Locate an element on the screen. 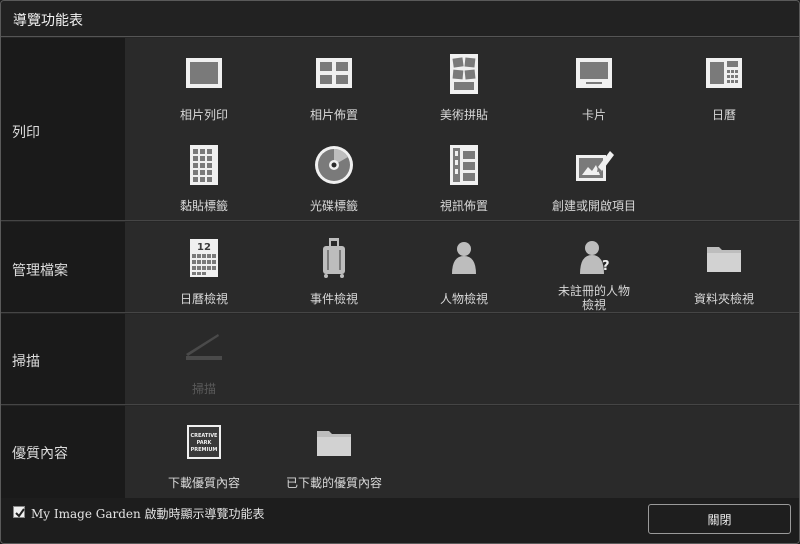 The height and width of the screenshot is (544, 800). section-label-column: 優質內容 is located at coordinates (63, 452).